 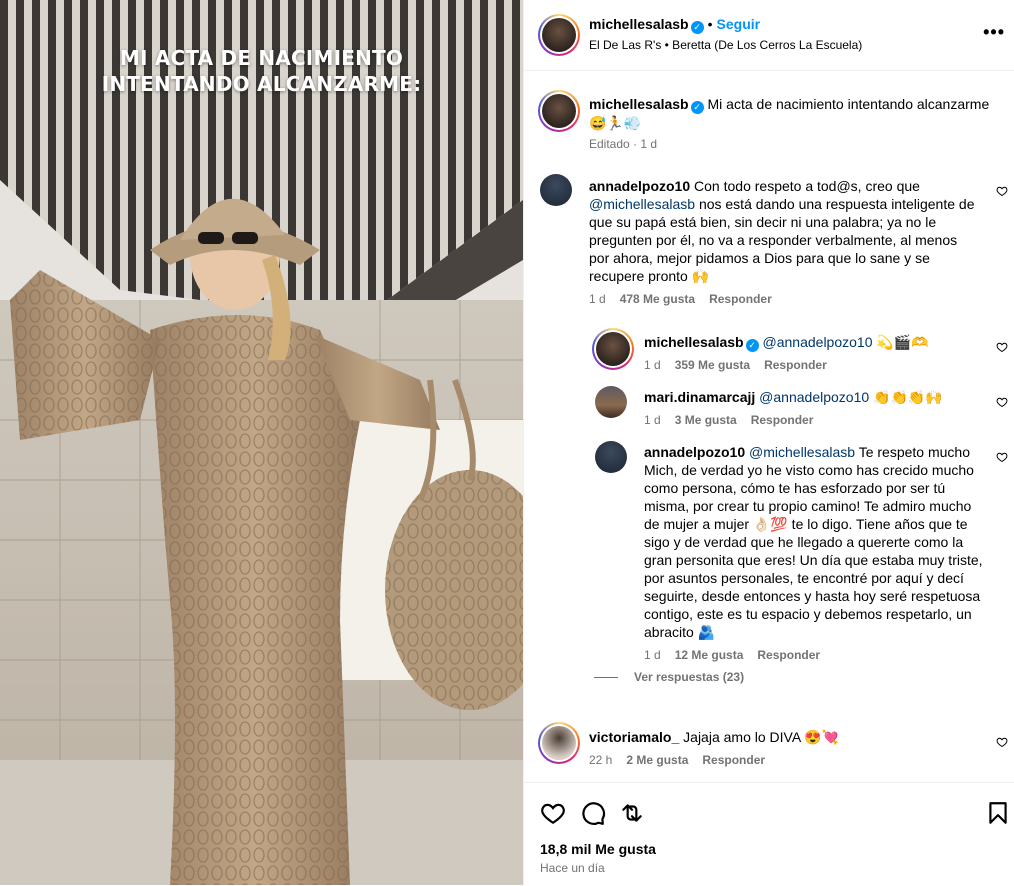 I want to click on comment-text: victoriamalo_ Jajaja amo lo DIVA 😍💘, so click(x=784, y=737).